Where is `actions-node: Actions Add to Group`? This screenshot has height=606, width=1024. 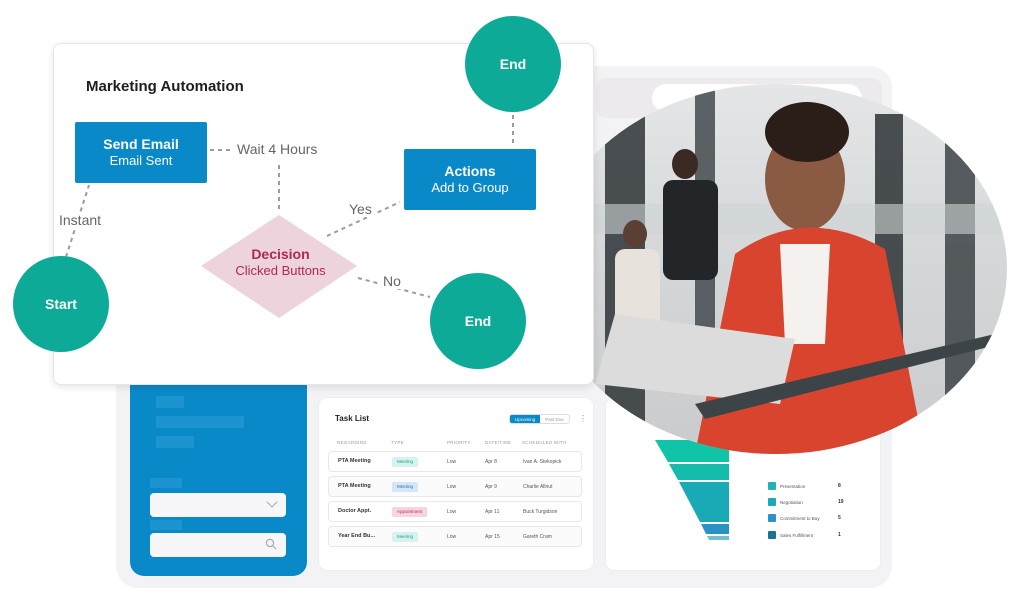 actions-node: Actions Add to Group is located at coordinates (470, 179).